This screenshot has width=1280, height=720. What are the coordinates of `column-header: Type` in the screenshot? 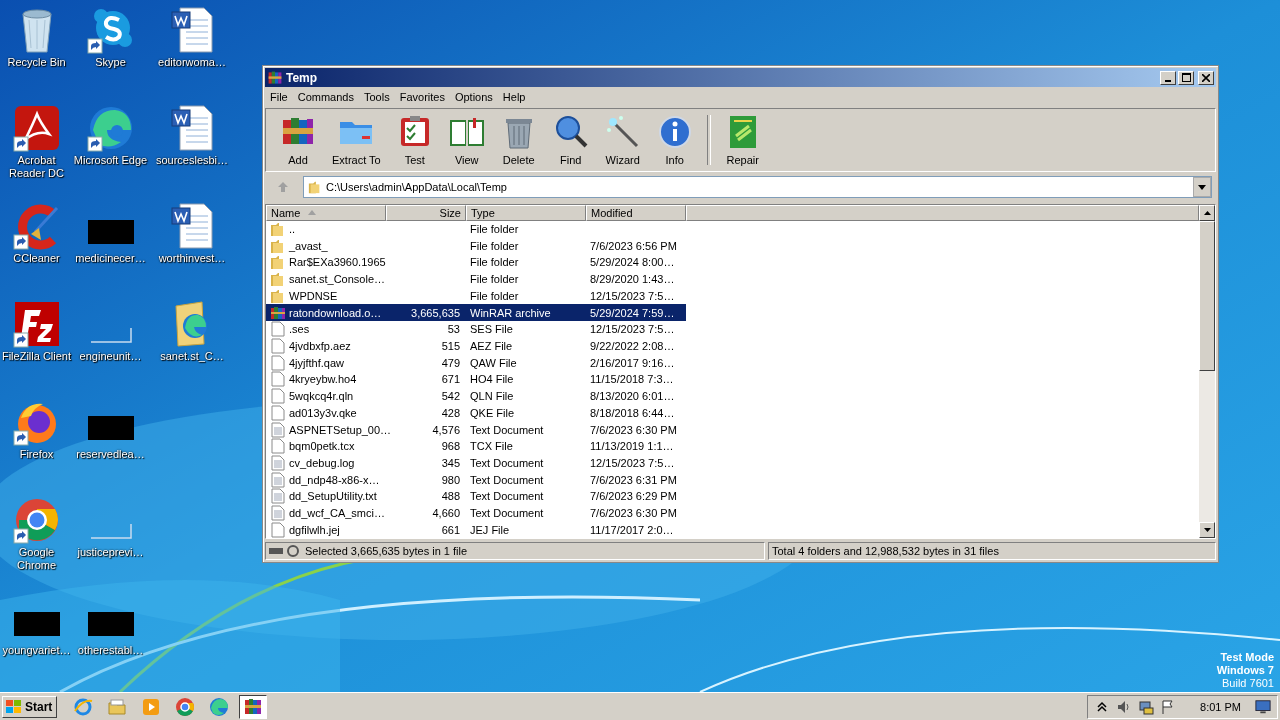 It's located at (526, 213).